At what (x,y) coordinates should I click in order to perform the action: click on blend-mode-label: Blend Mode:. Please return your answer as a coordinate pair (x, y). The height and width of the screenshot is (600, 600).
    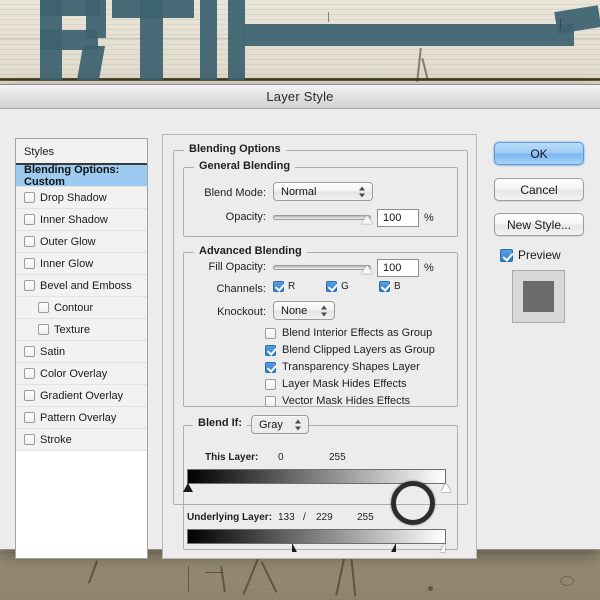
    Looking at the image, I should click on (235, 193).